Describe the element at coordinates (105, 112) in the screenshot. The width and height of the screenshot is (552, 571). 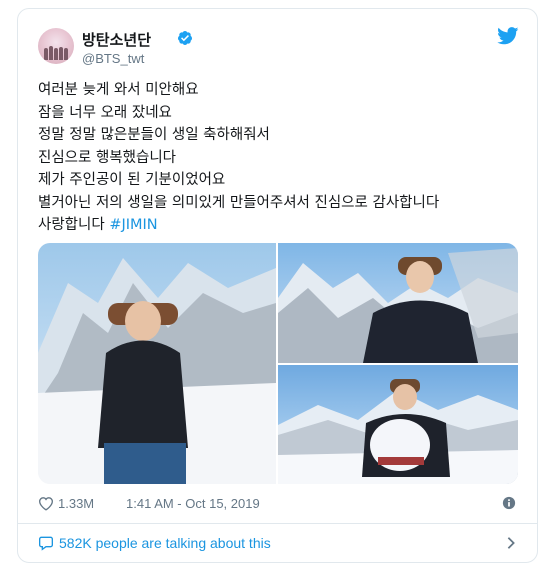
I see `tweet-line: 잠을 너무 오래 잤네요` at that location.